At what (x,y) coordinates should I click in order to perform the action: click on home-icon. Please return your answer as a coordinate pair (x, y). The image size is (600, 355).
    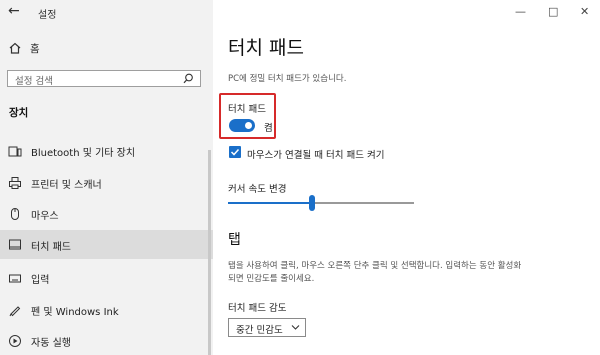
    Looking at the image, I should click on (15, 48).